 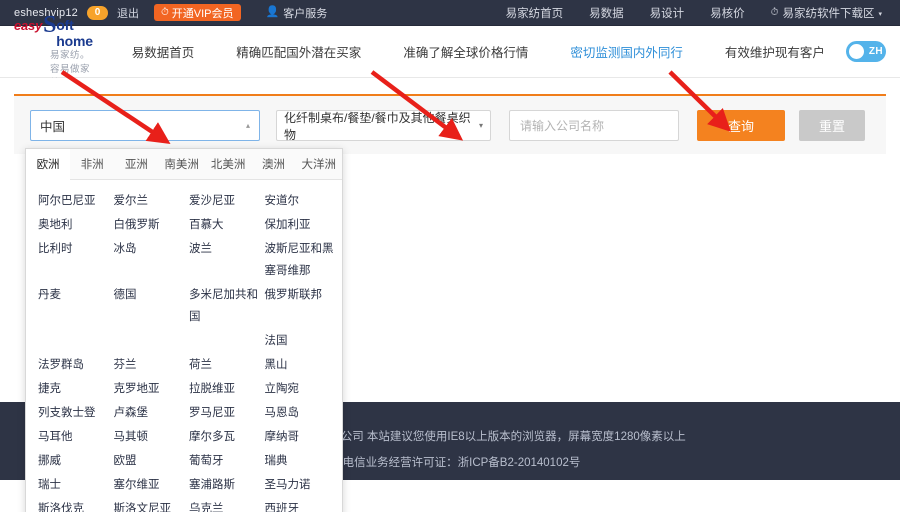 I want to click on nav-item-price-trends: 准确了解全球价格行情, so click(x=465, y=51).